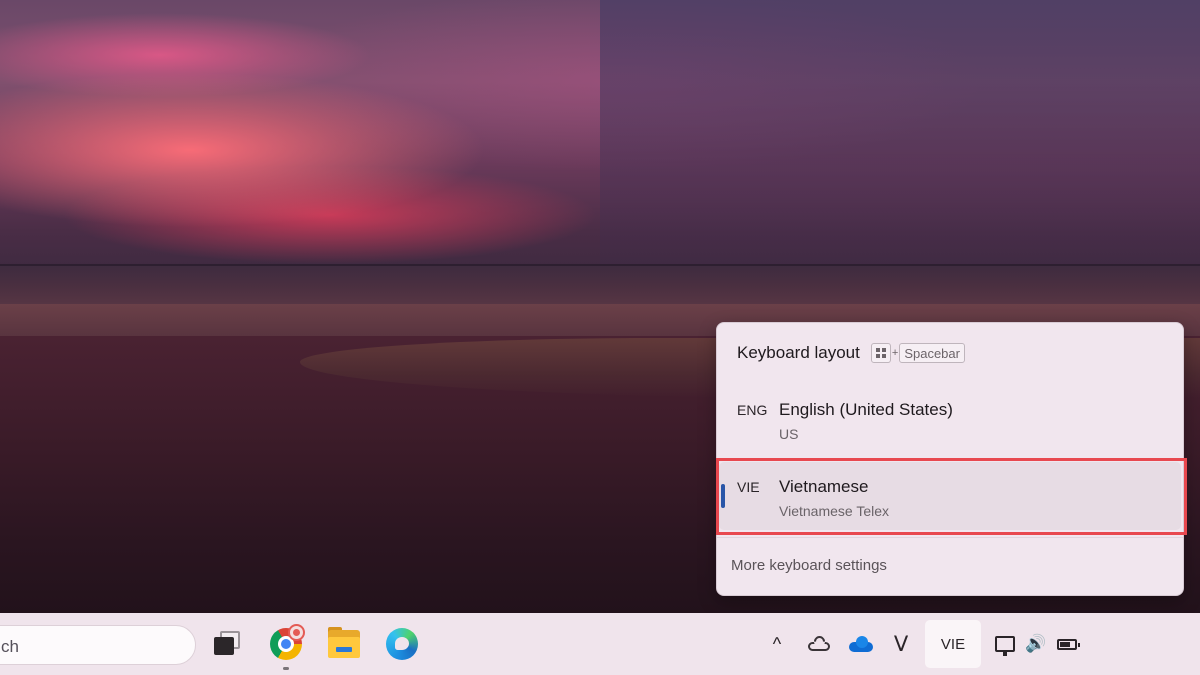 Image resolution: width=1200 pixels, height=675 pixels. What do you see at coordinates (798, 352) in the screenshot?
I see `flyout-title: Keyboard layout` at bounding box center [798, 352].